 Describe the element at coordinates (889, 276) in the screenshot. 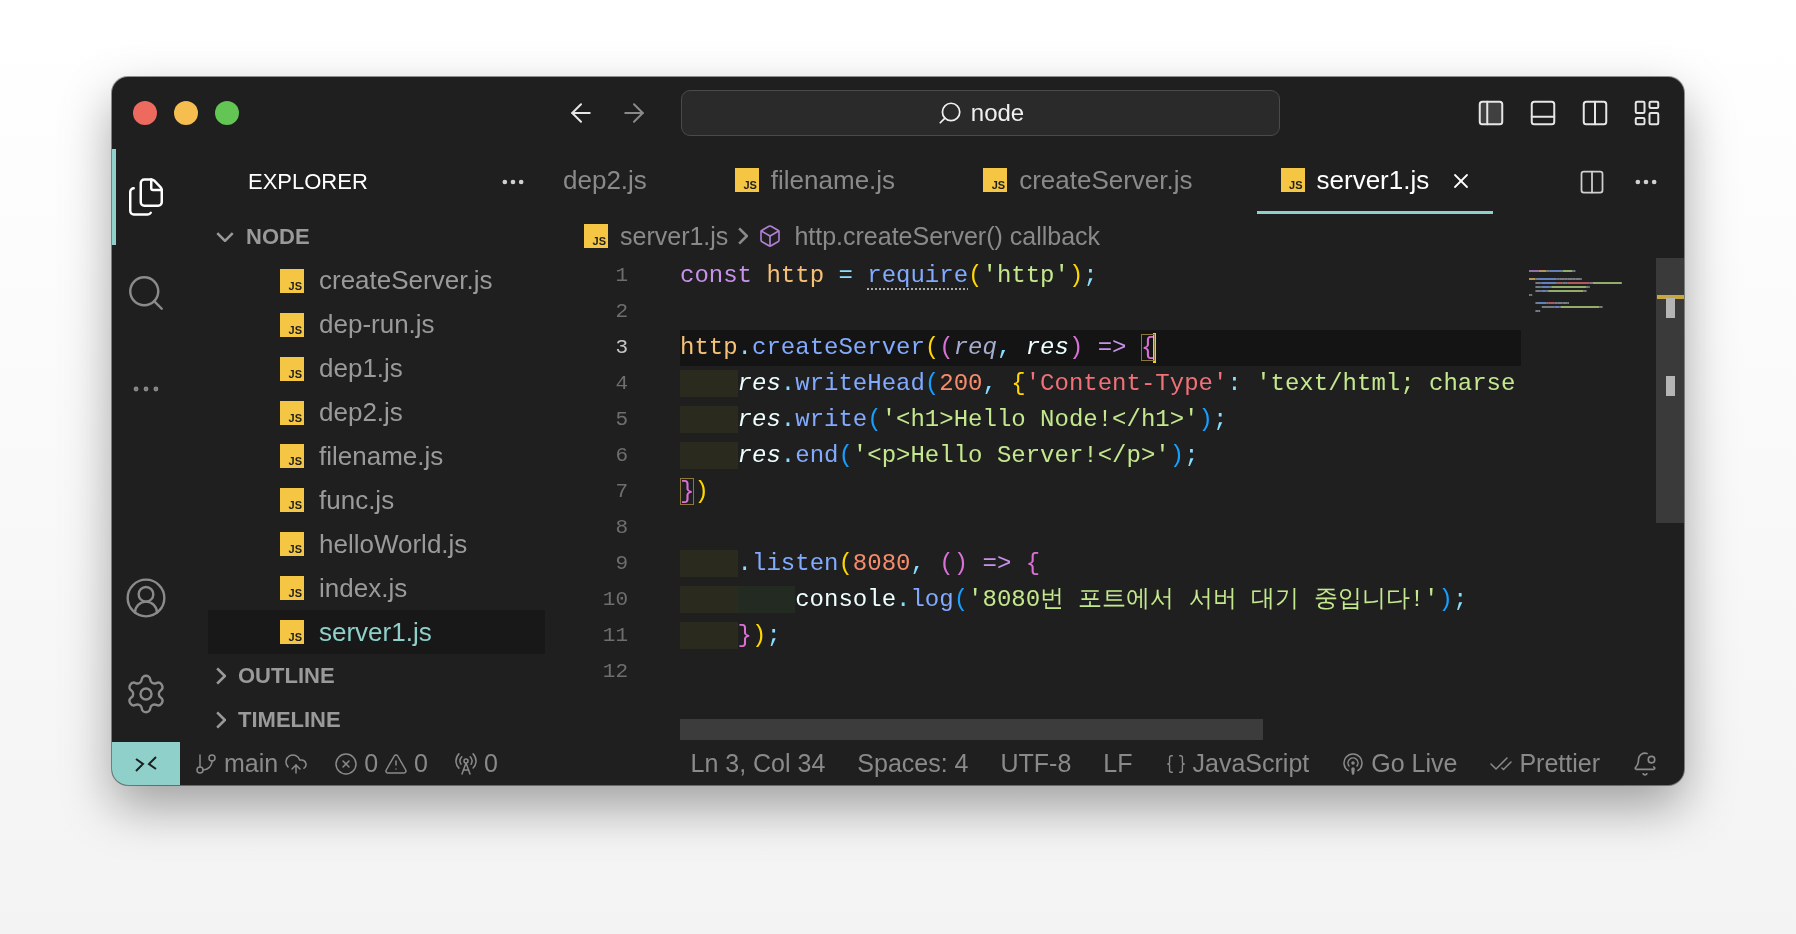

I see `code-line: const http = require('http');` at that location.